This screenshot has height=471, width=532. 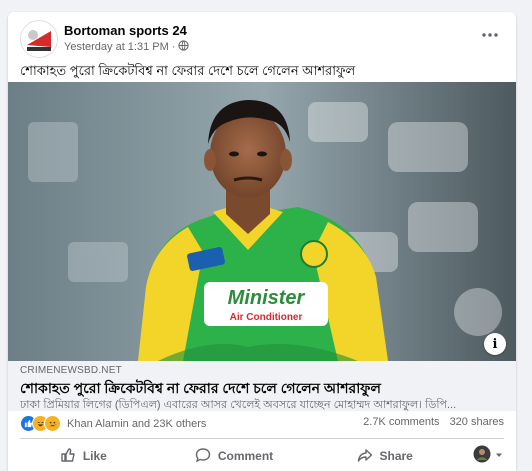 What do you see at coordinates (477, 422) in the screenshot?
I see `shares-count: 320 shares` at bounding box center [477, 422].